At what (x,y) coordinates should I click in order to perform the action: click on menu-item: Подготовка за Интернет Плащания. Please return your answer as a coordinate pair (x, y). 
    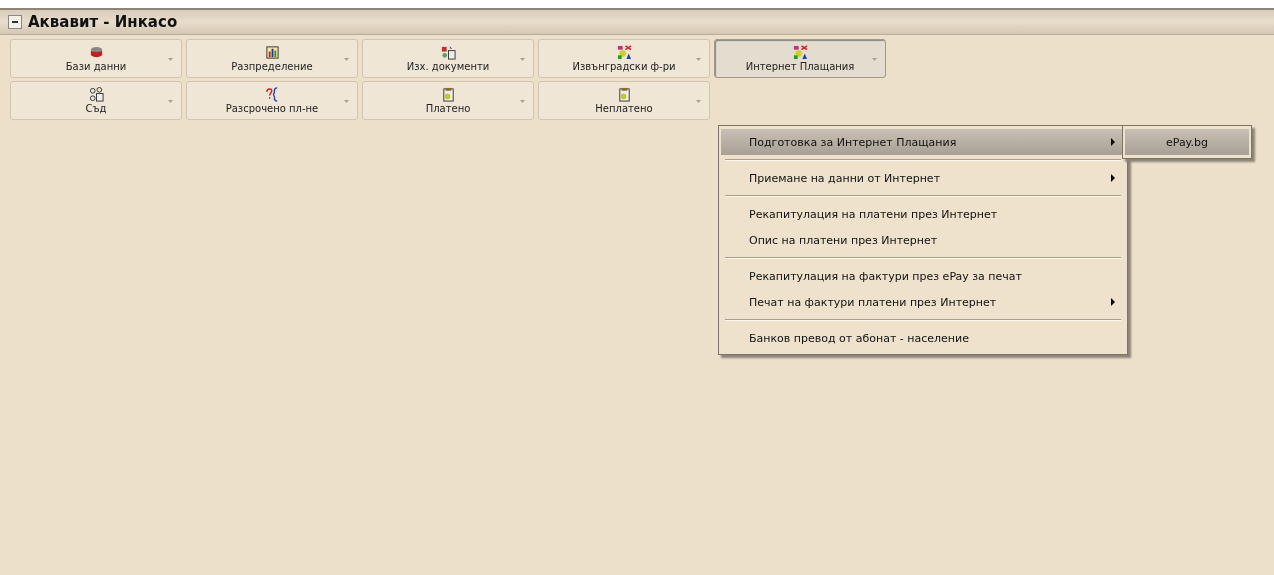
    Looking at the image, I should click on (923, 142).